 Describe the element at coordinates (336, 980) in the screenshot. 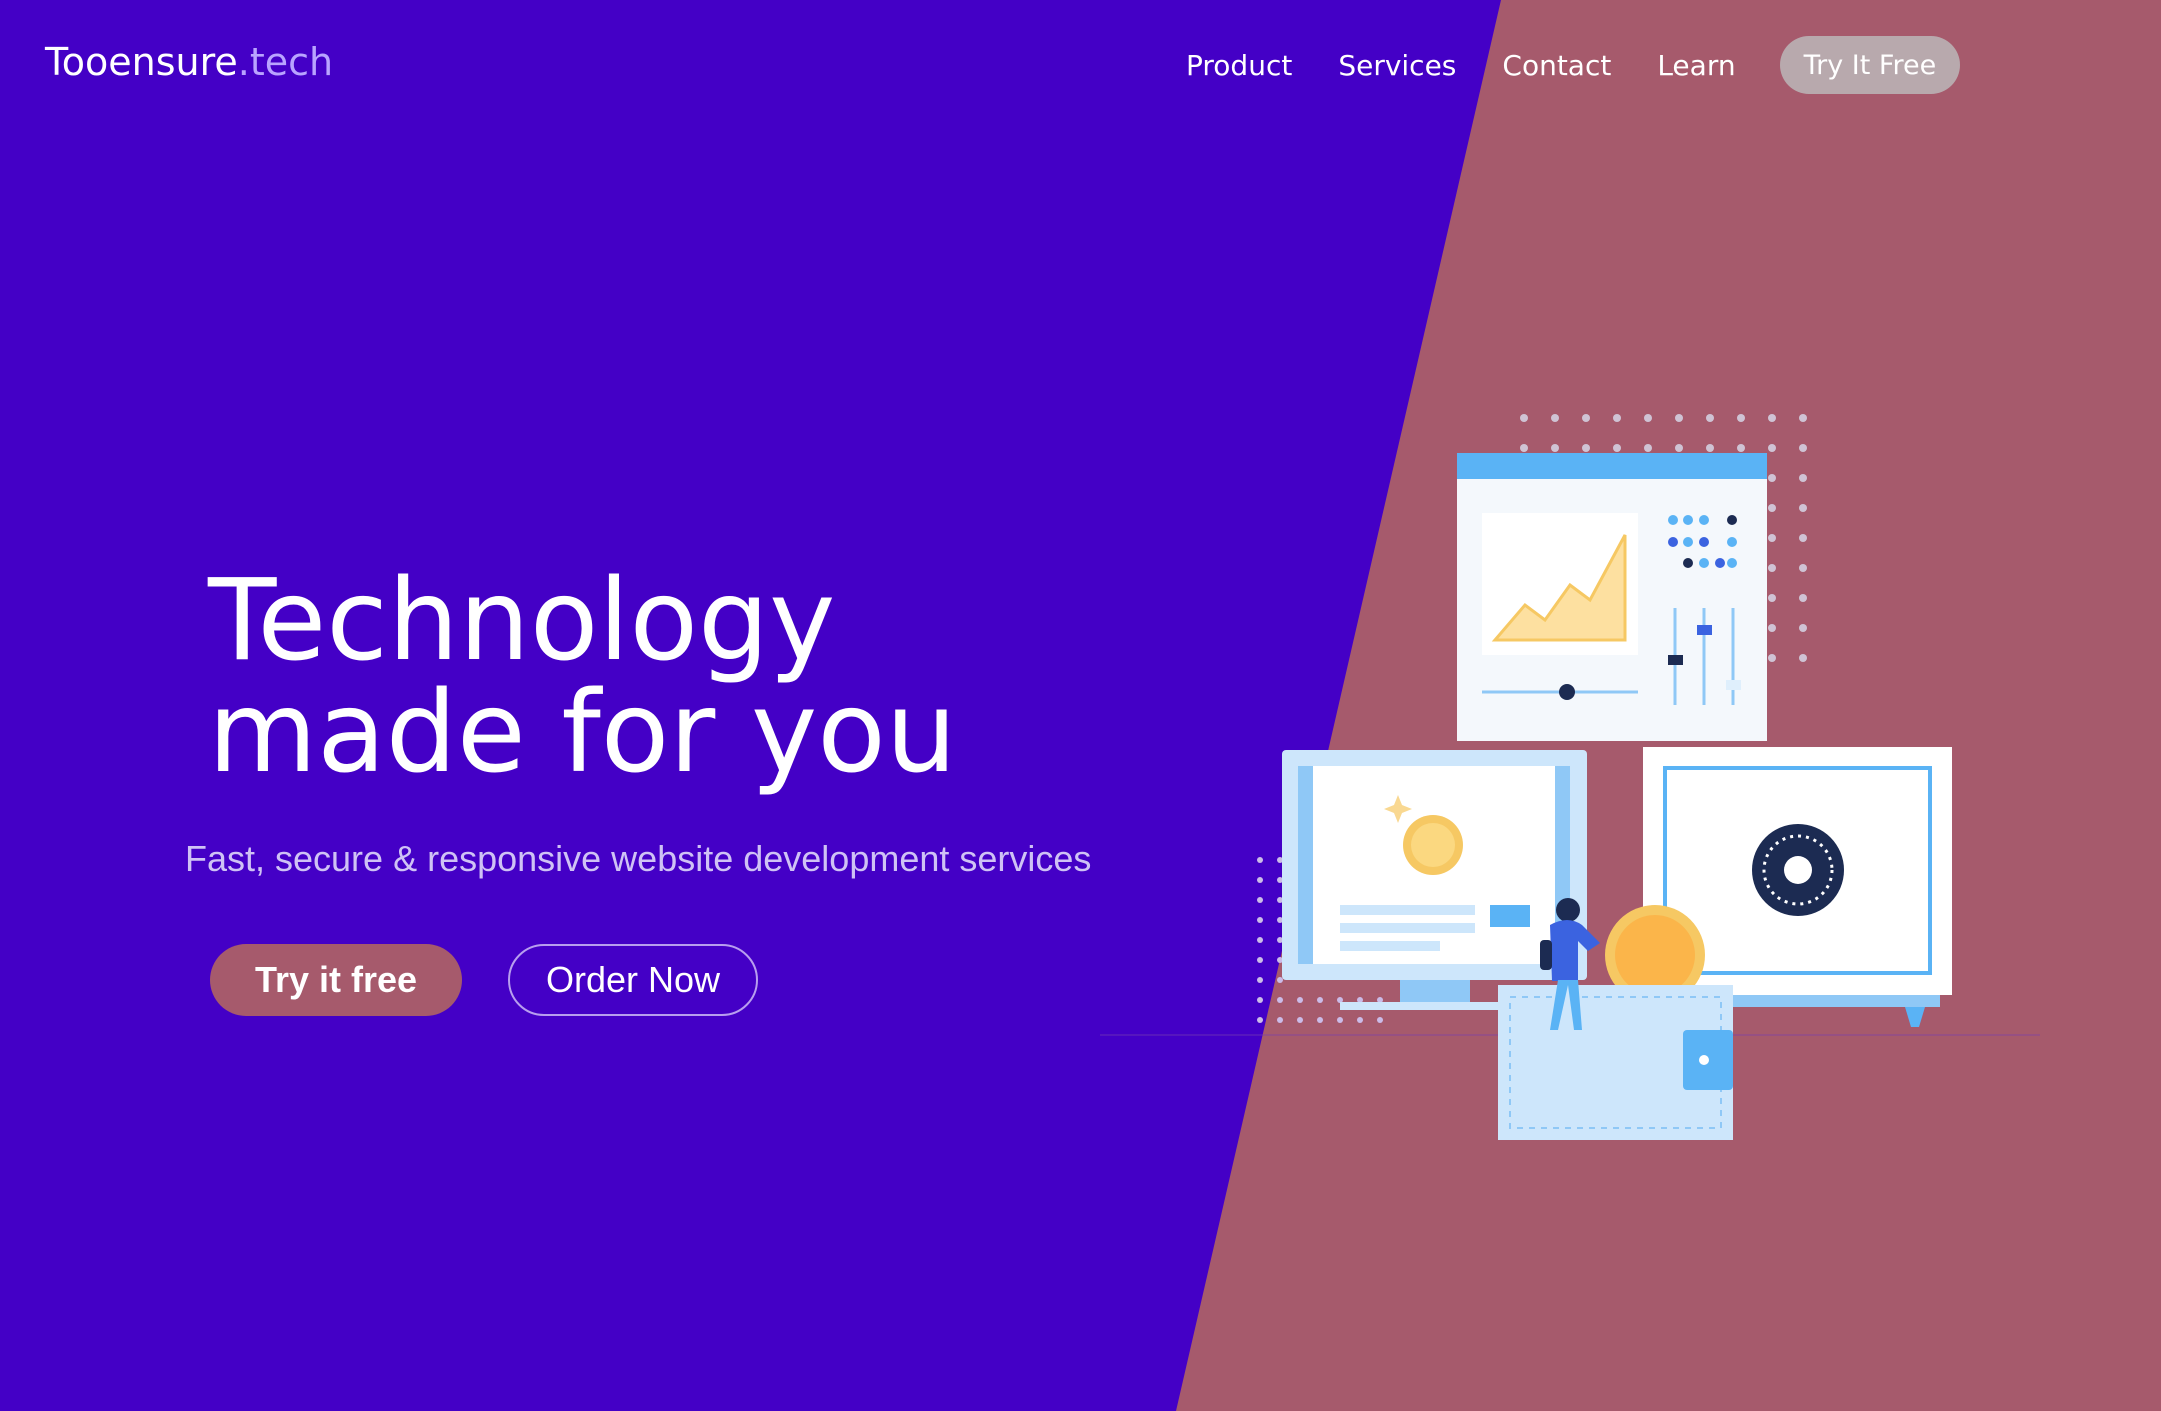

I see `try-it-free-button: Try it free` at that location.